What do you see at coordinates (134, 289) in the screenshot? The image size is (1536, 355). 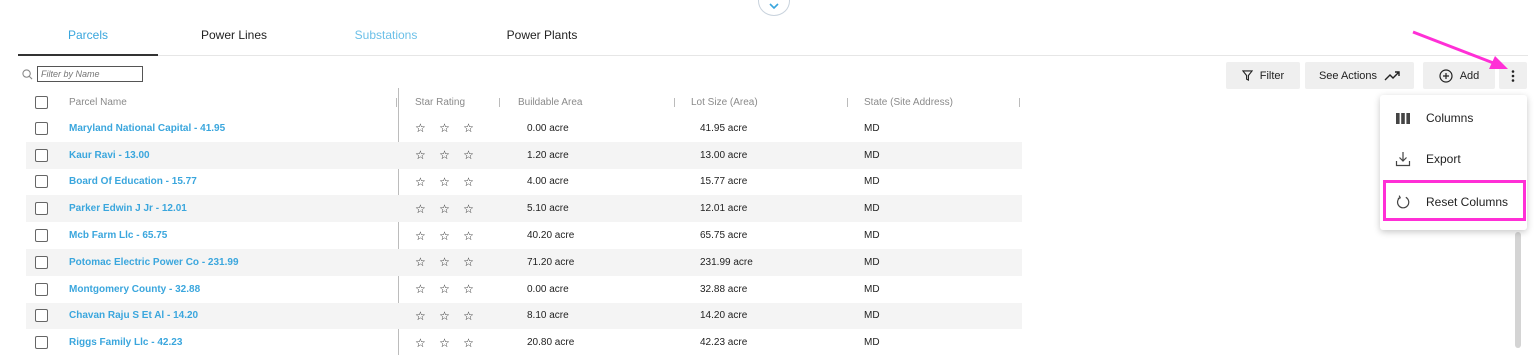 I see `parcel-name-link: Montgomery County - 32.88` at bounding box center [134, 289].